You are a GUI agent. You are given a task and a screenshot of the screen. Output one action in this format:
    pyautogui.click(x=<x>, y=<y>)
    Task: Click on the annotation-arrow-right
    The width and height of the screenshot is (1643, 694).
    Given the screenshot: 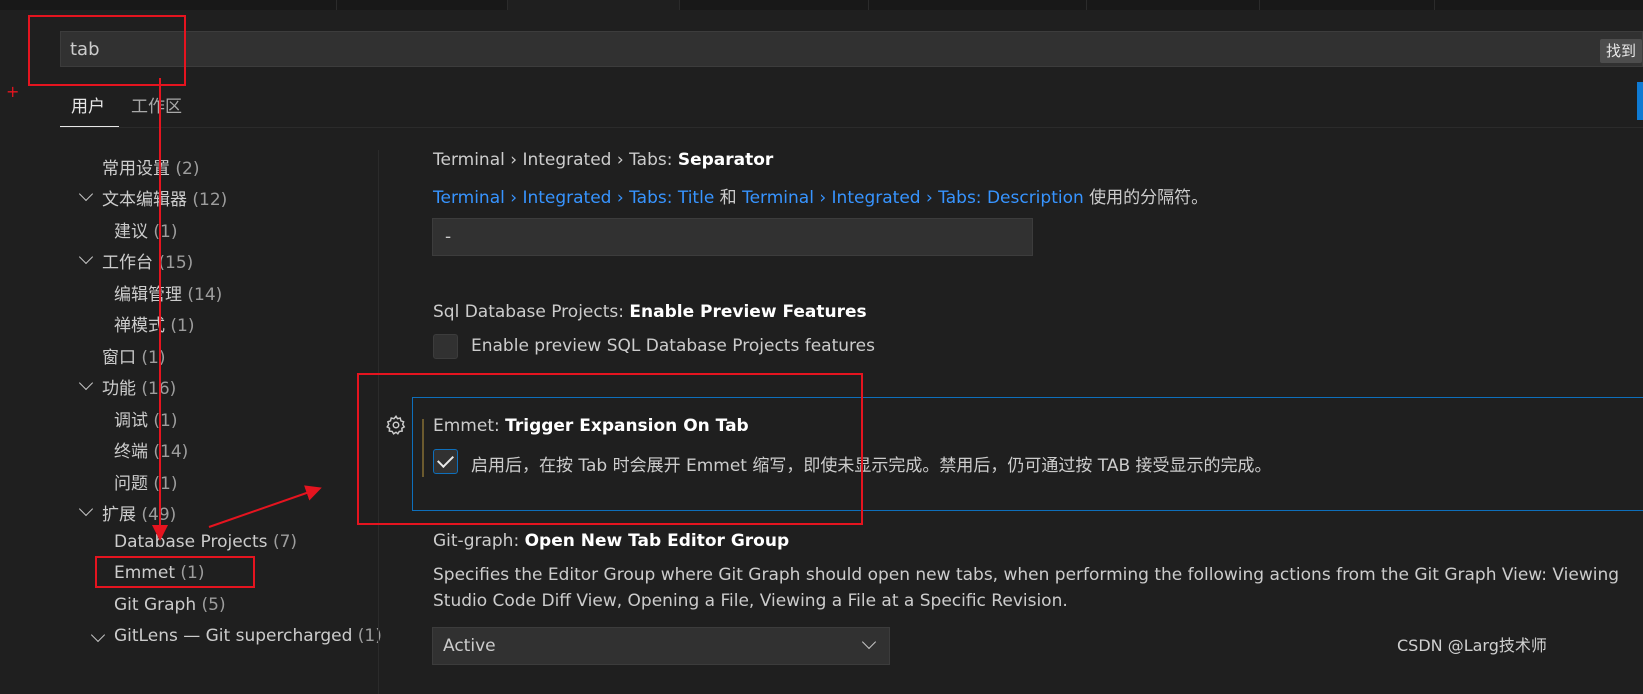 What is the action you would take?
    pyautogui.click(x=265, y=506)
    